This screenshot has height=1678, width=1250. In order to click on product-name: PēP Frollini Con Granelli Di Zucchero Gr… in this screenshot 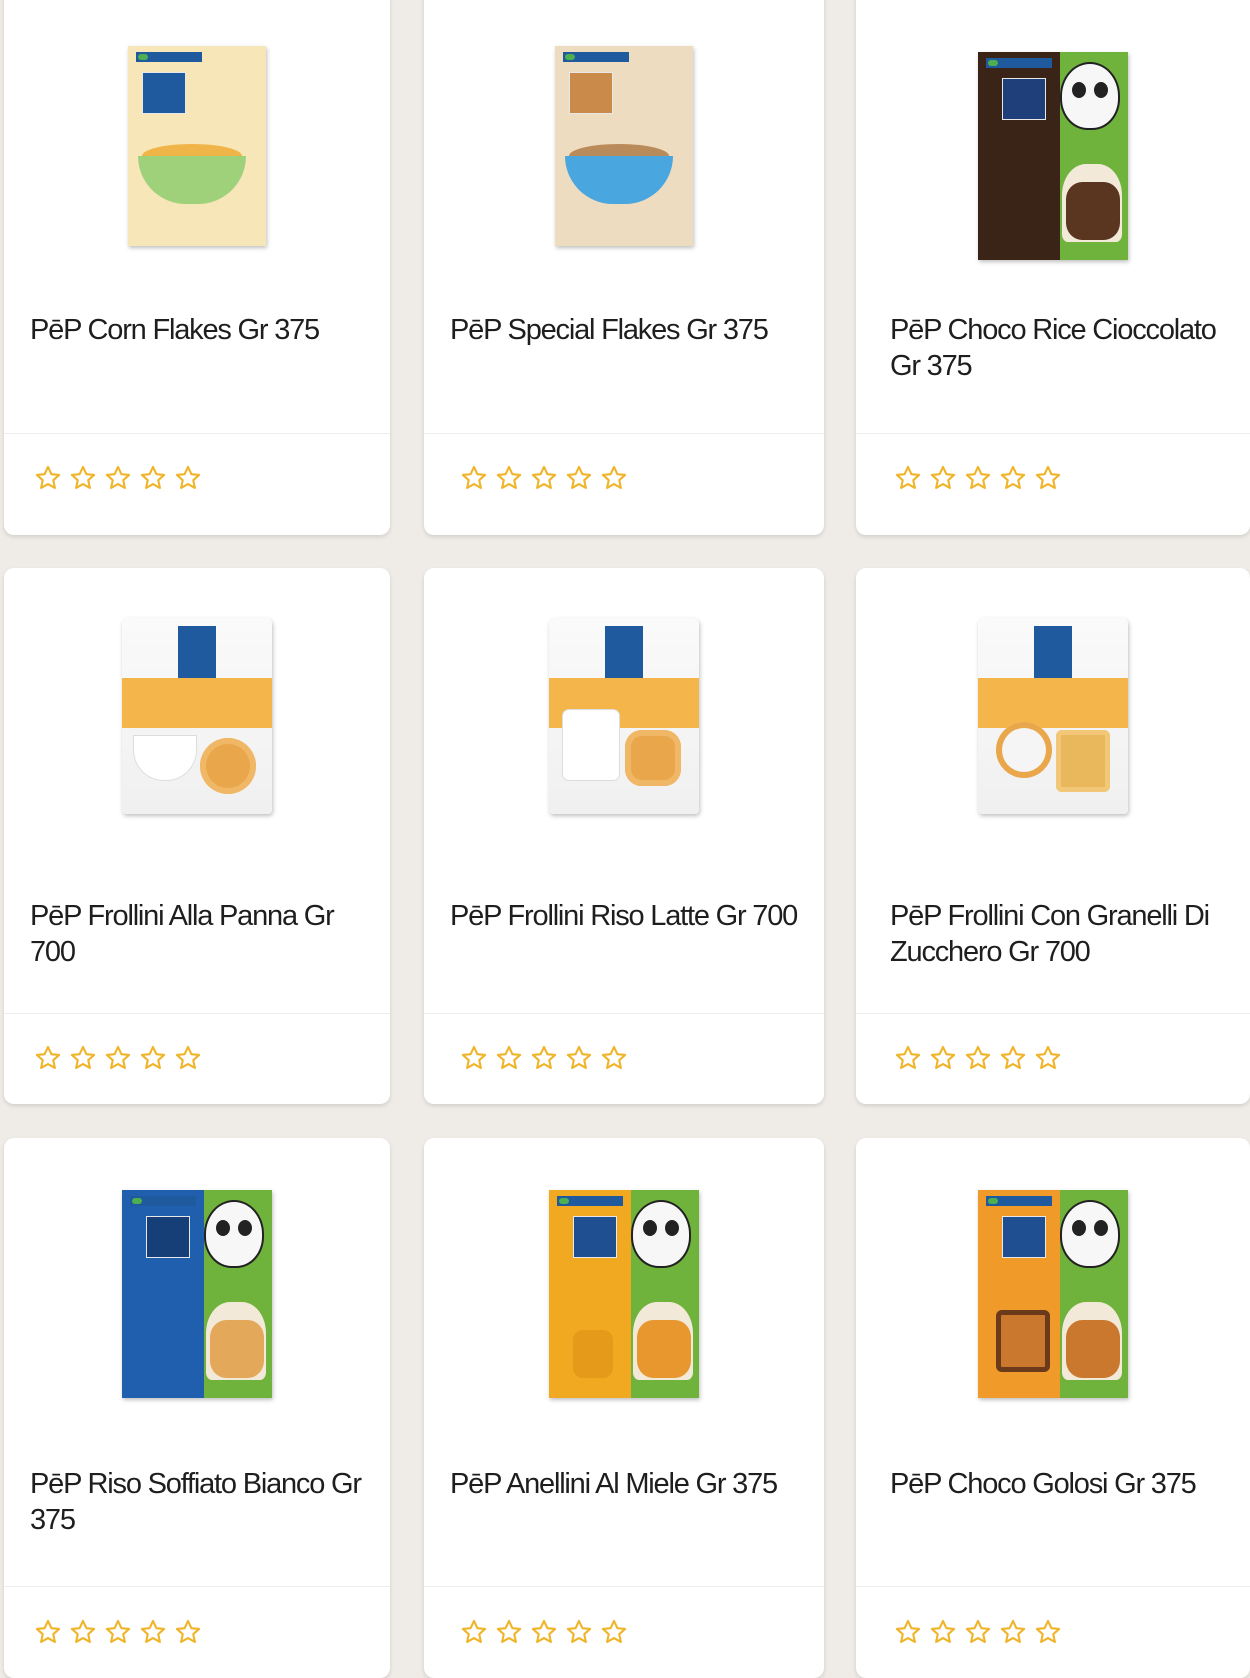, I will do `click(1062, 934)`.